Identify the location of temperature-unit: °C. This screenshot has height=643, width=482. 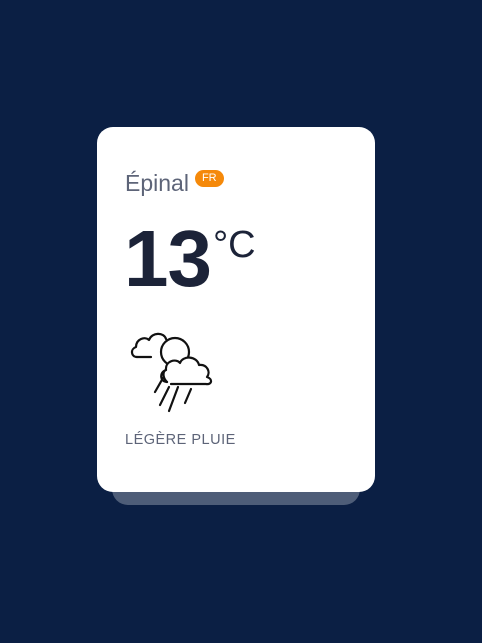
(234, 245).